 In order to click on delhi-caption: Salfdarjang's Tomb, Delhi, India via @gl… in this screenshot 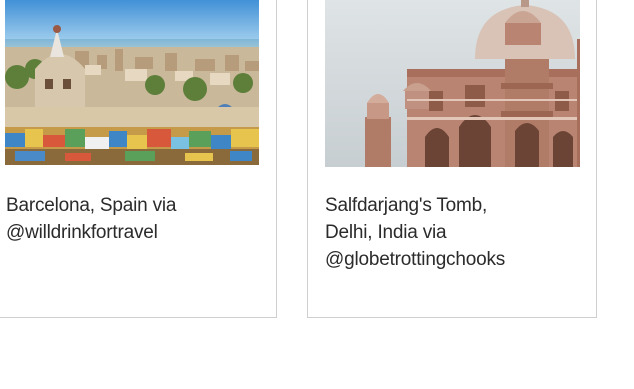, I will do `click(456, 232)`.